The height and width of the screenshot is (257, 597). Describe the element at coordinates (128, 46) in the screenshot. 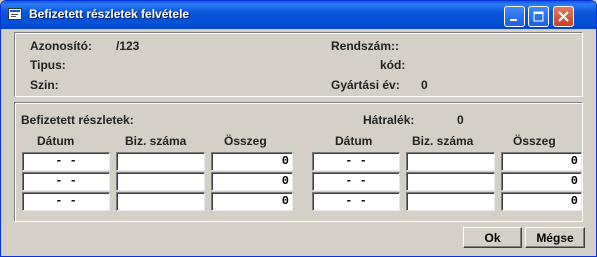

I see `azonosito-value: /123` at that location.